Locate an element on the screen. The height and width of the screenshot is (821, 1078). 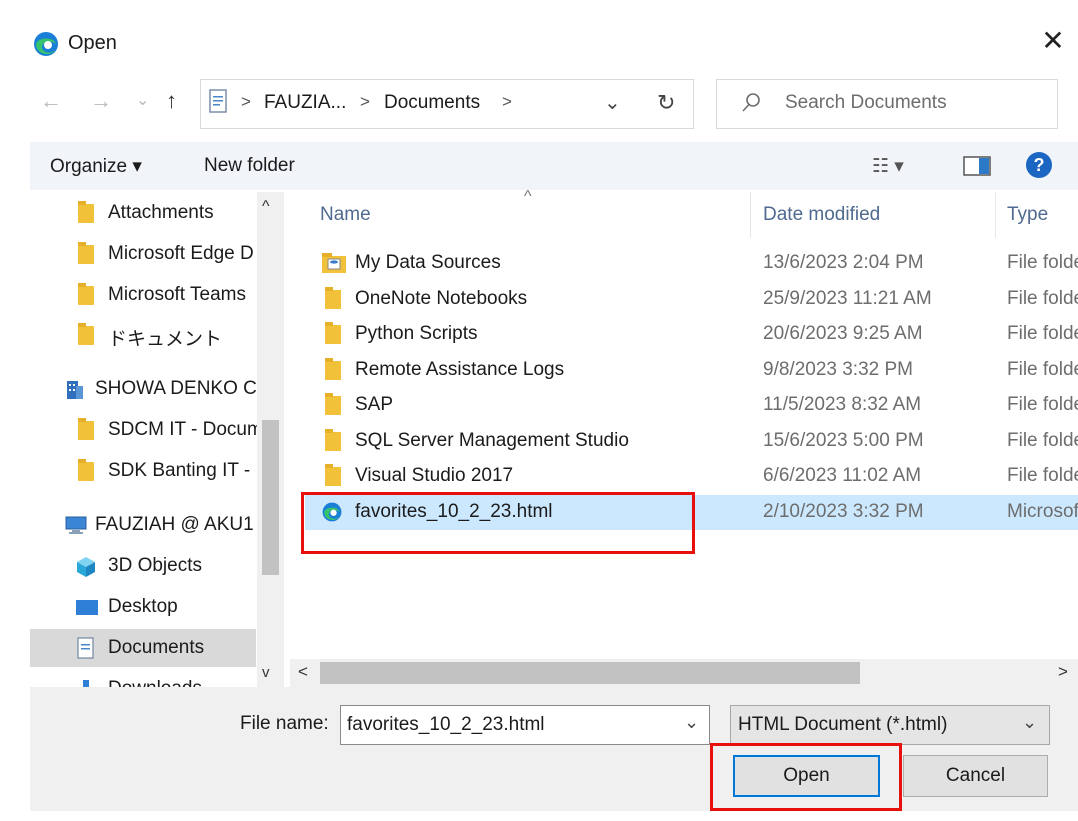
nav-item-3d-objects: 3D Objects is located at coordinates (143, 566).